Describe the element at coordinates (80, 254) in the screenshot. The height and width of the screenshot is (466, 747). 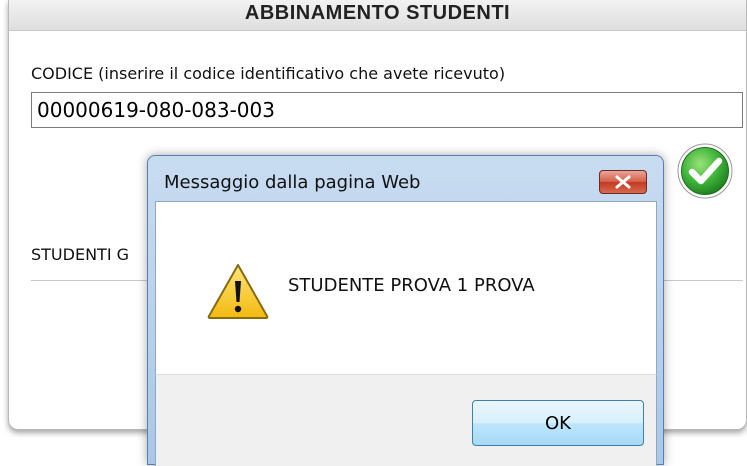
I see `students-label: STUDENTI G` at that location.